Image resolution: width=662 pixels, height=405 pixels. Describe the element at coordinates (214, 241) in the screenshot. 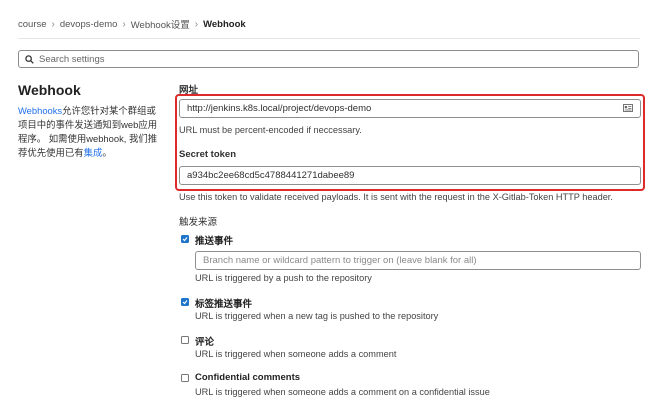

I see `push-events-label: 推送事件` at that location.